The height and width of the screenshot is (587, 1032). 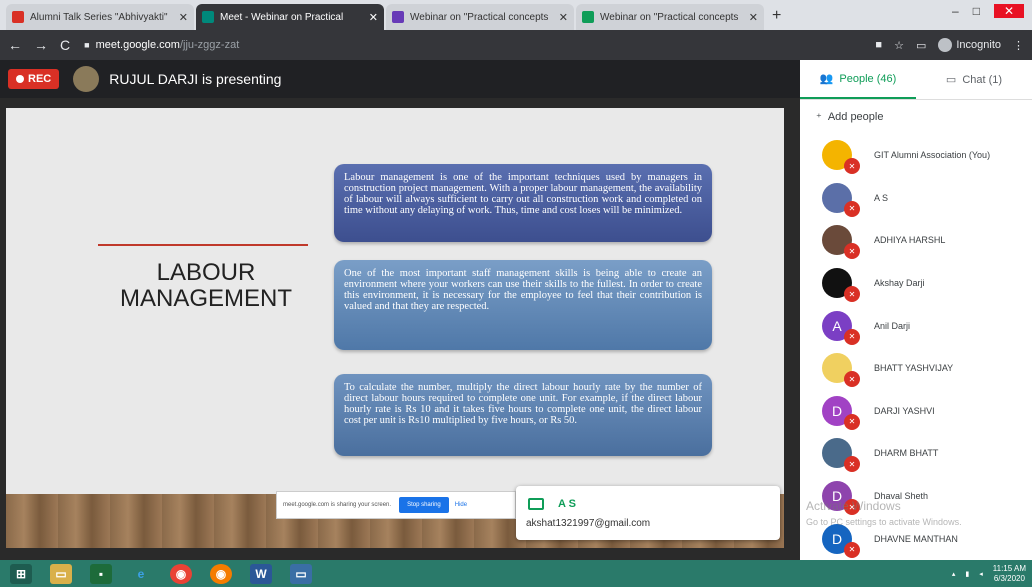 What do you see at coordinates (65, 45) in the screenshot?
I see `reload-icon: C` at bounding box center [65, 45].